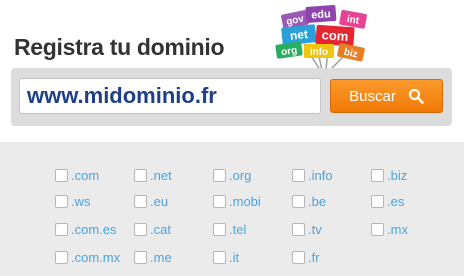  Describe the element at coordinates (96, 257) in the screenshot. I see `ext-label: .com.mx` at that location.